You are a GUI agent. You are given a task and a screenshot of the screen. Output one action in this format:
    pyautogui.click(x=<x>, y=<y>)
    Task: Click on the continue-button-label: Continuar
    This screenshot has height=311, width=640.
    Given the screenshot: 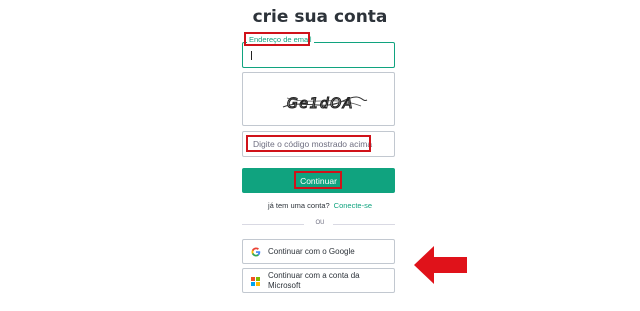 What is the action you would take?
    pyautogui.click(x=318, y=180)
    